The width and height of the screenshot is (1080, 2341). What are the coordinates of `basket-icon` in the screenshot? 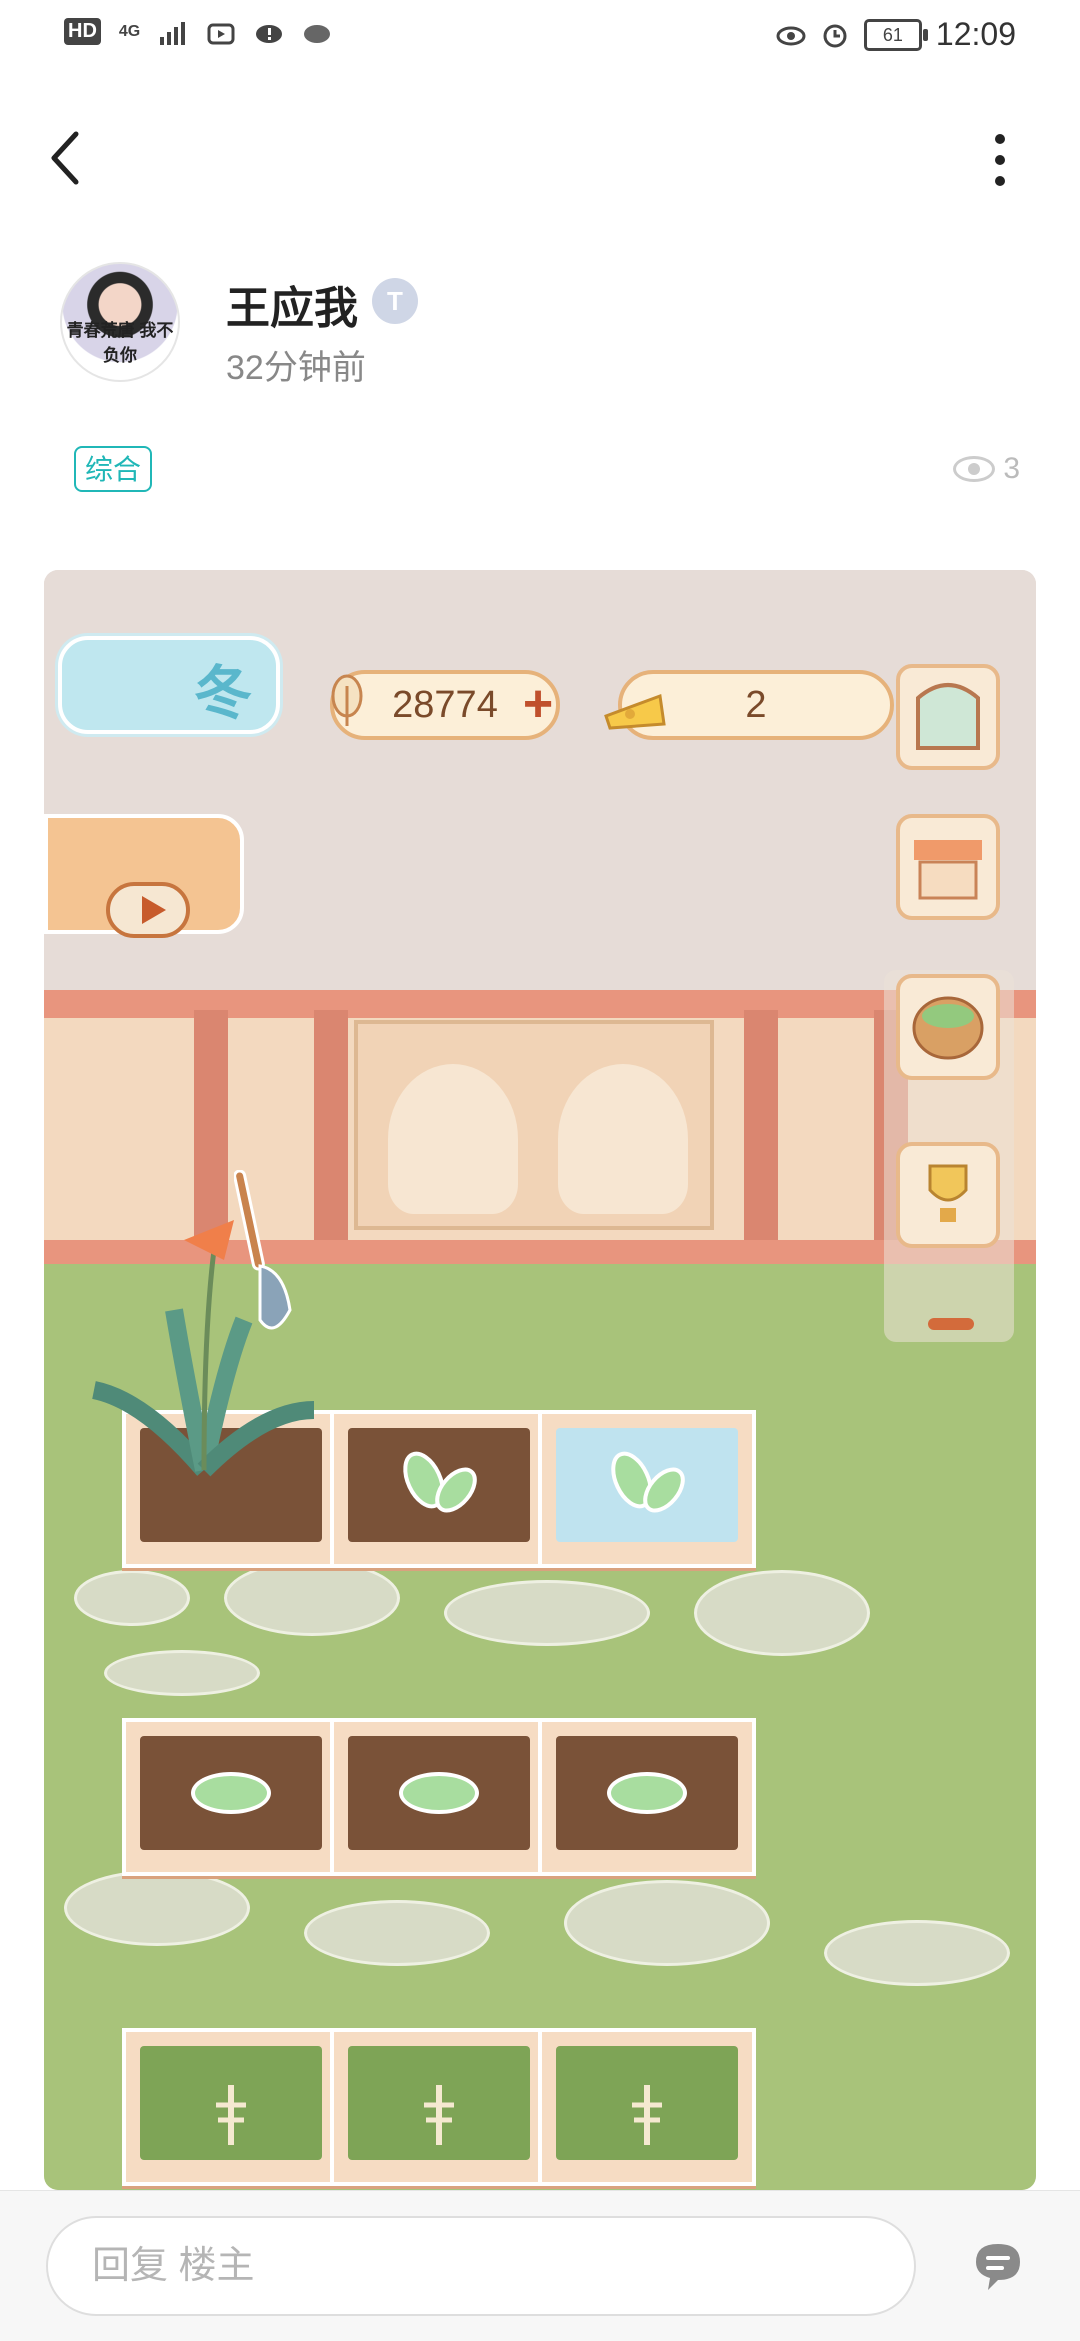 It's located at (948, 1028).